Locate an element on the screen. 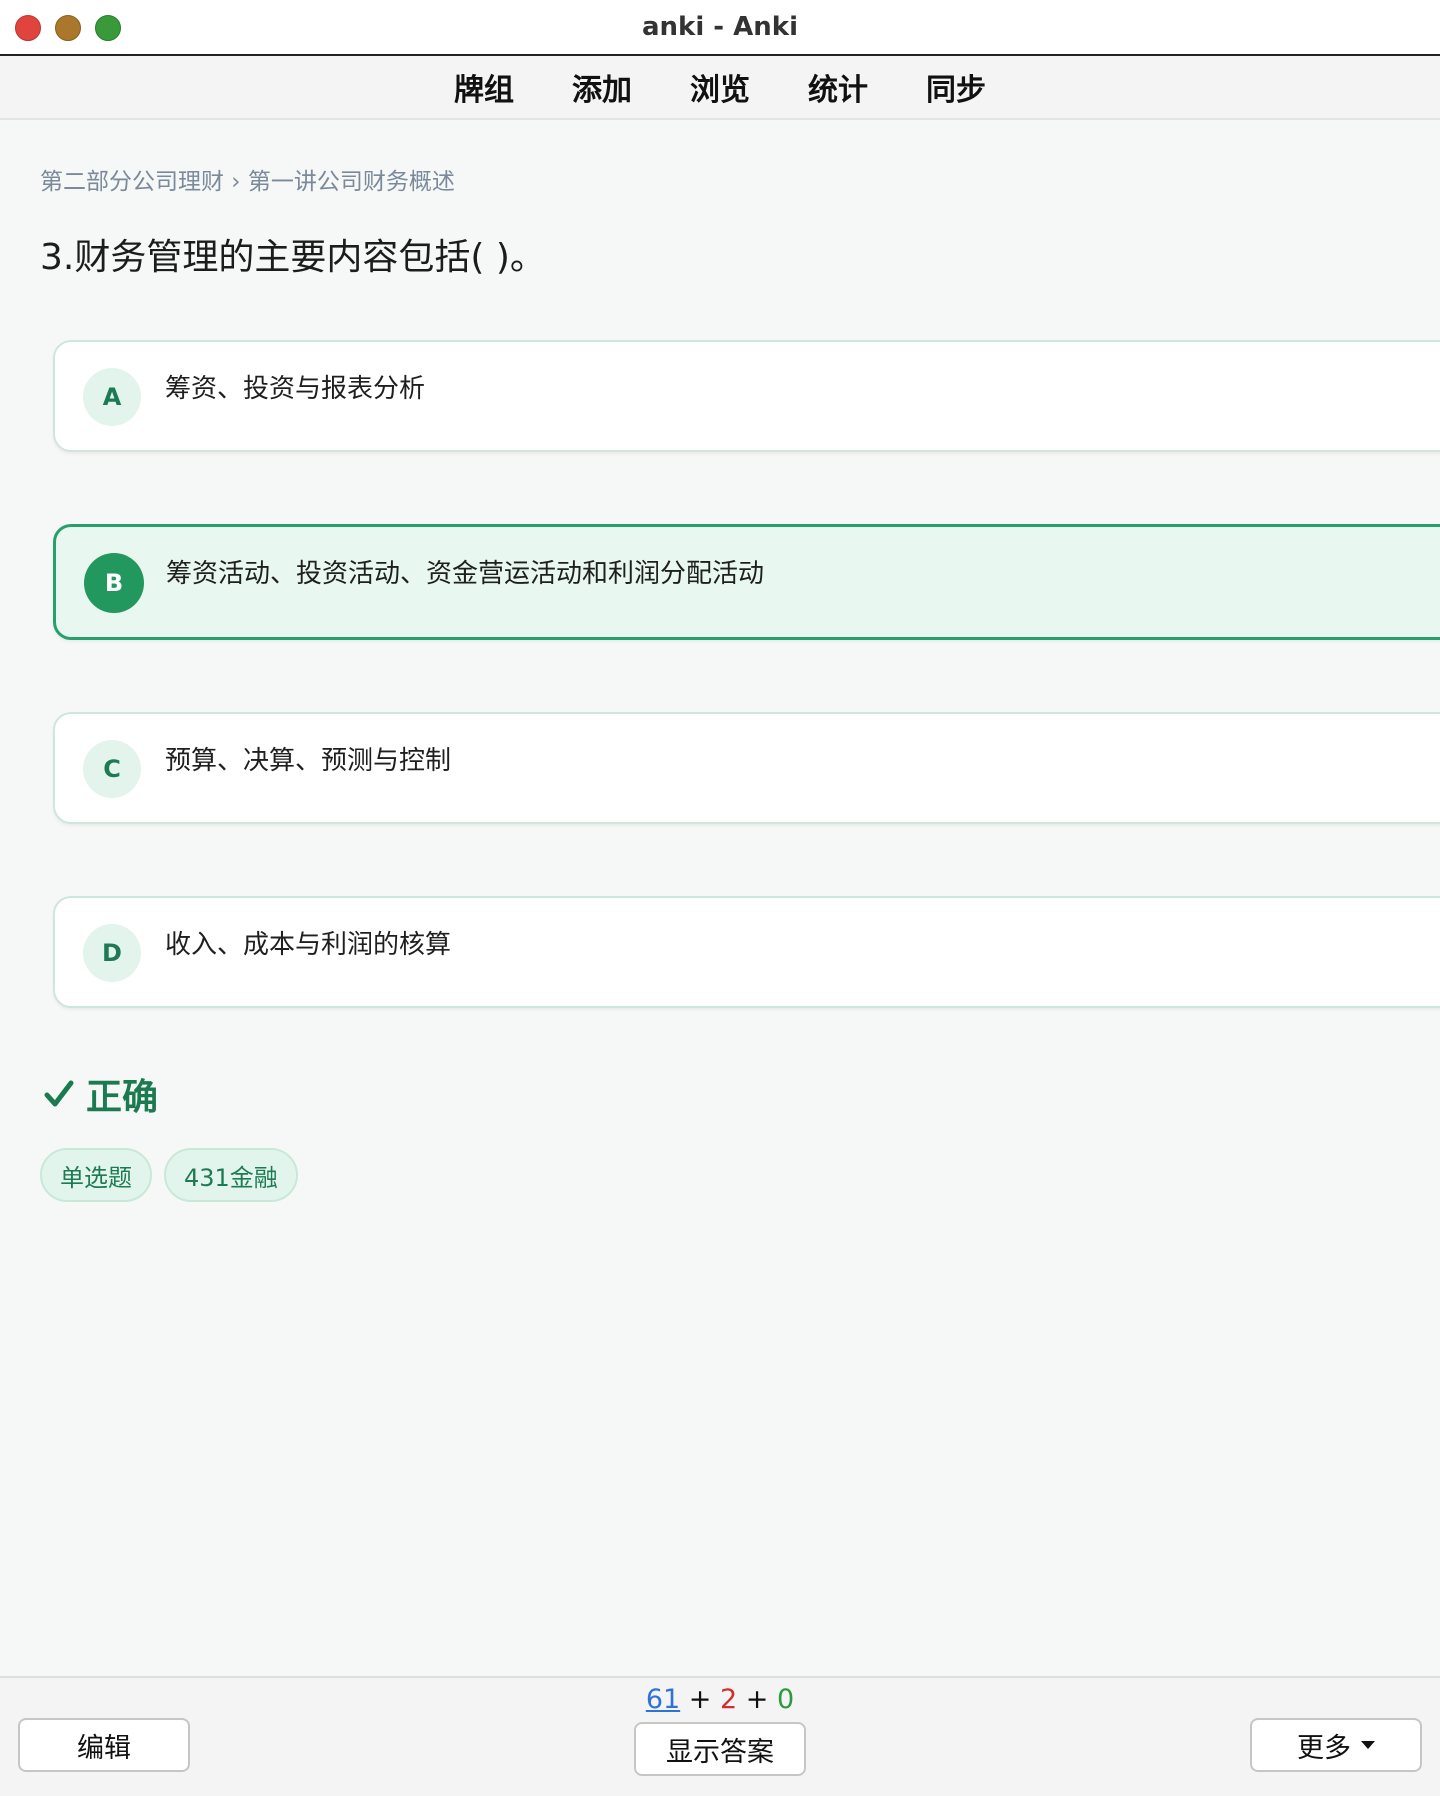 The height and width of the screenshot is (1796, 1440). show-answer-button: 显示答案 is located at coordinates (720, 1749).